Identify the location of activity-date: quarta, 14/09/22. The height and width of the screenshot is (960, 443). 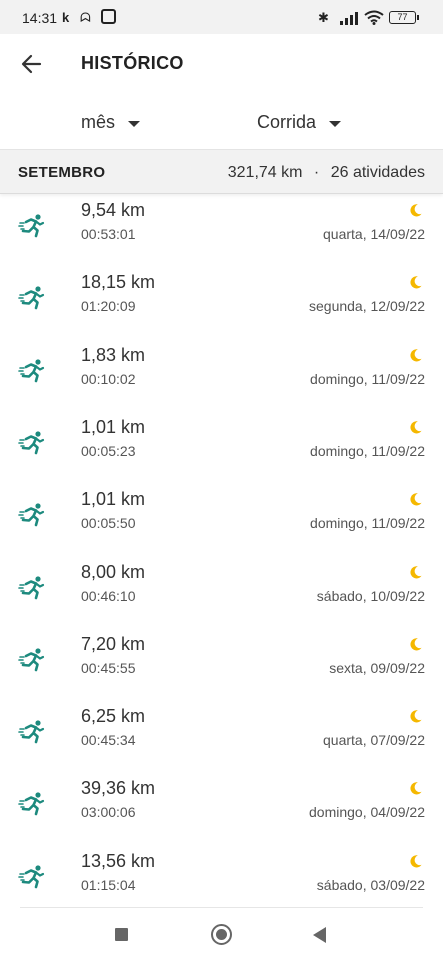
(374, 234).